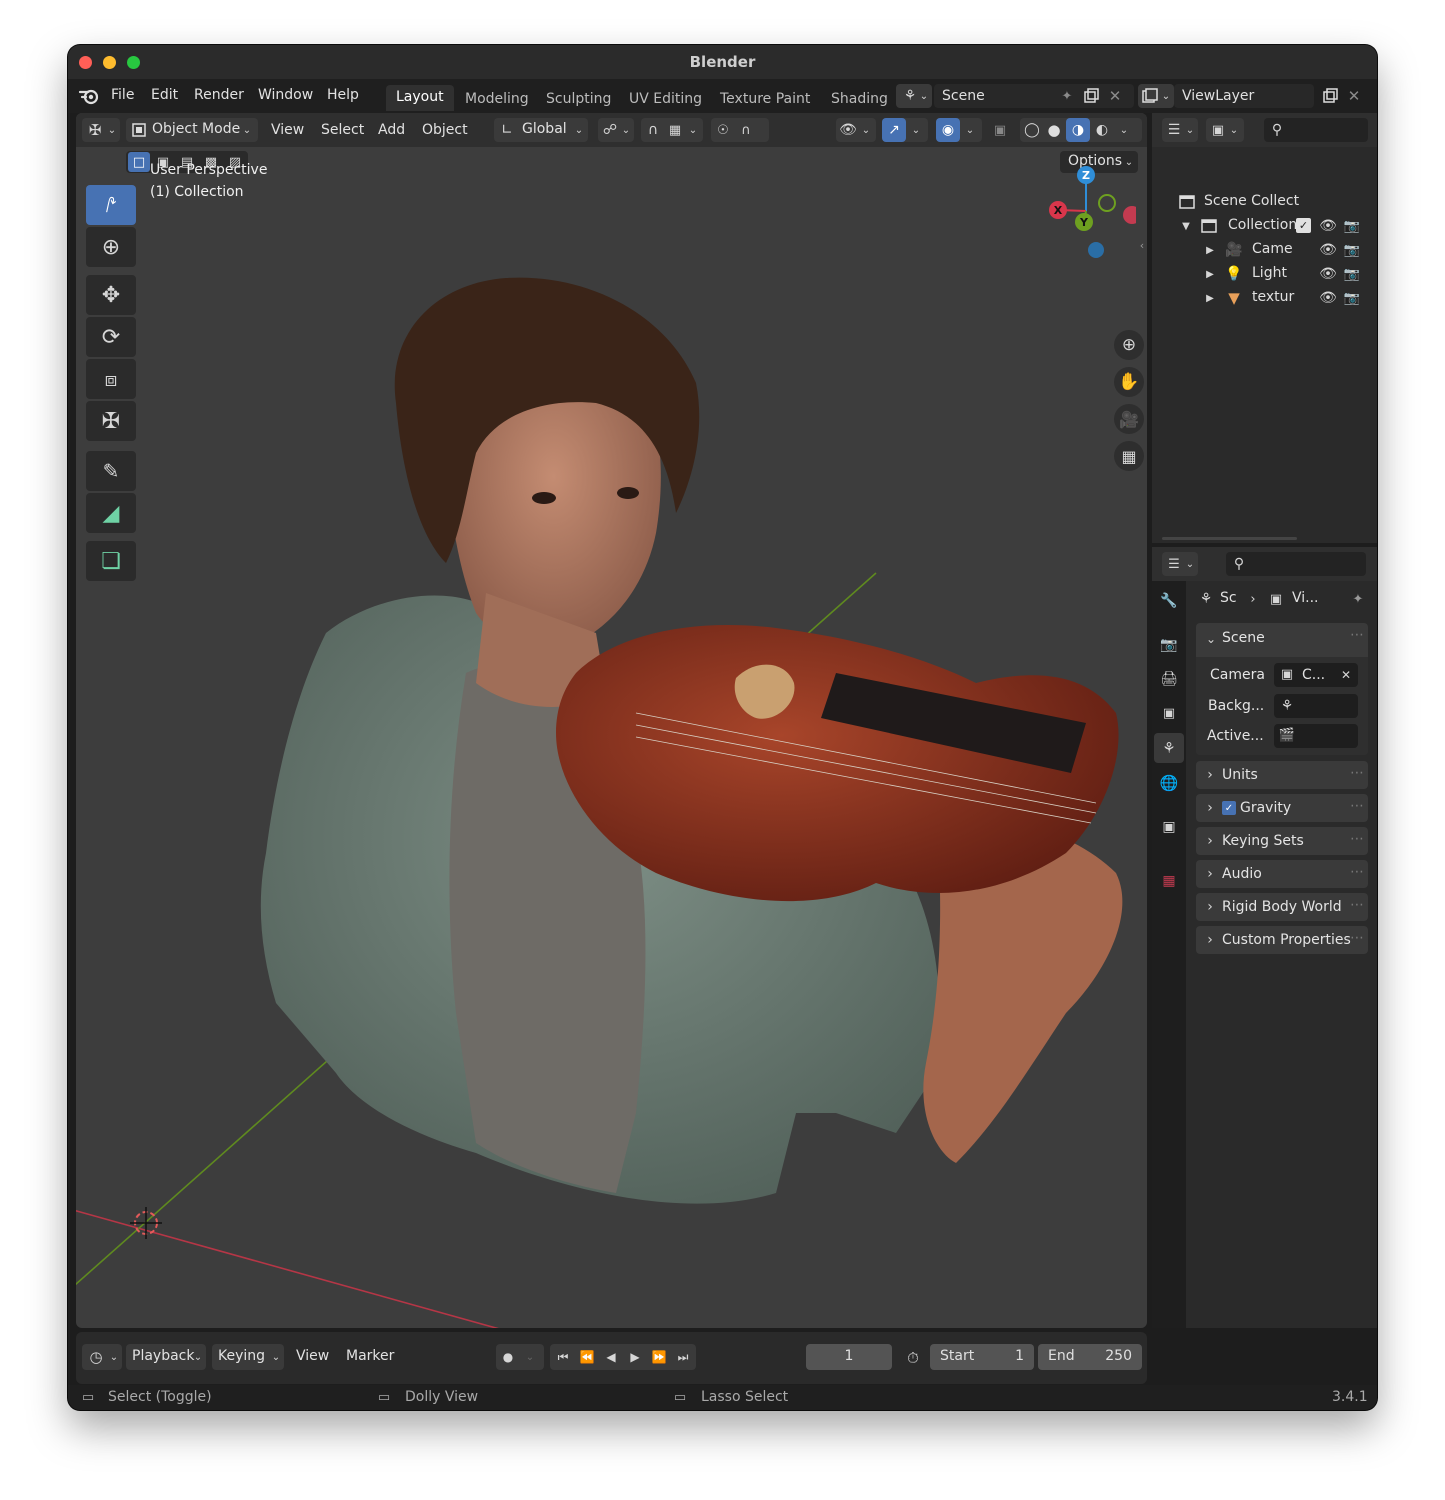 This screenshot has width=1445, height=1500. I want to click on collection-checkbox: ✓, so click(1303, 225).